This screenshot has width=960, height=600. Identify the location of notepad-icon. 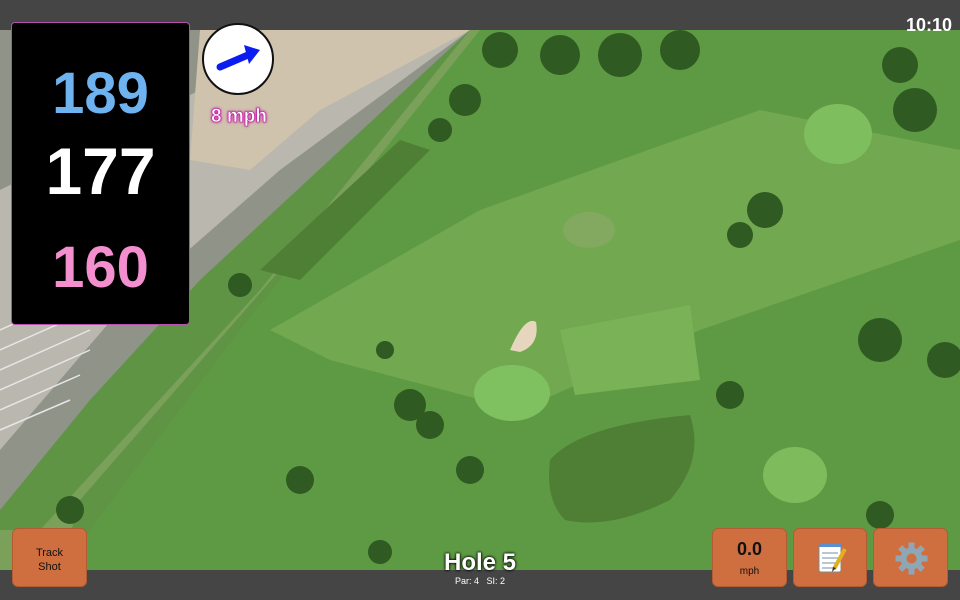
(832, 558).